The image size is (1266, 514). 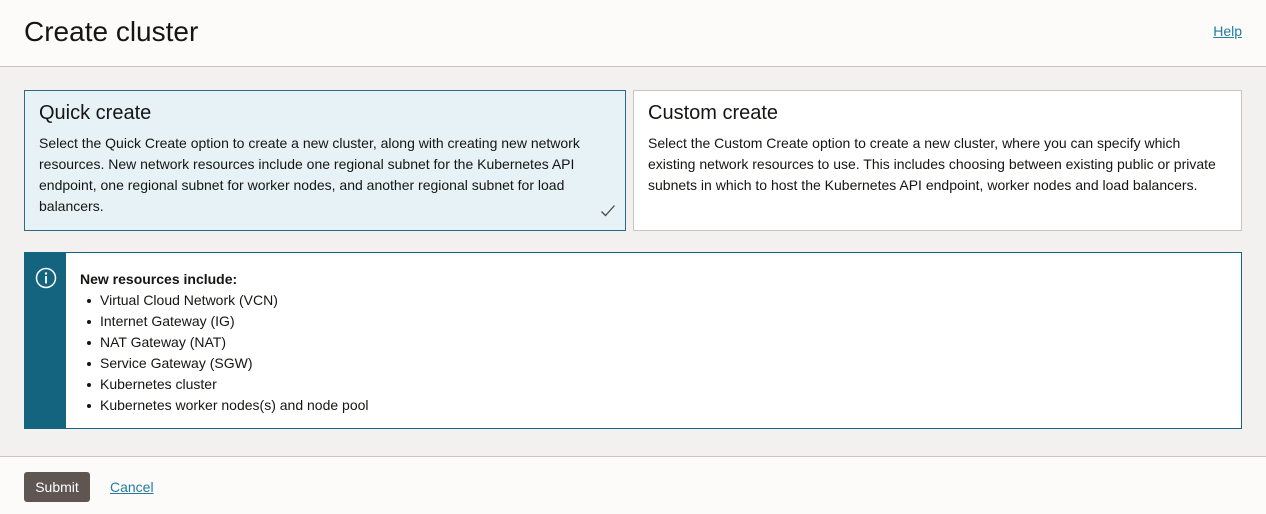 What do you see at coordinates (95, 113) in the screenshot?
I see `quick-create-title: Quick create` at bounding box center [95, 113].